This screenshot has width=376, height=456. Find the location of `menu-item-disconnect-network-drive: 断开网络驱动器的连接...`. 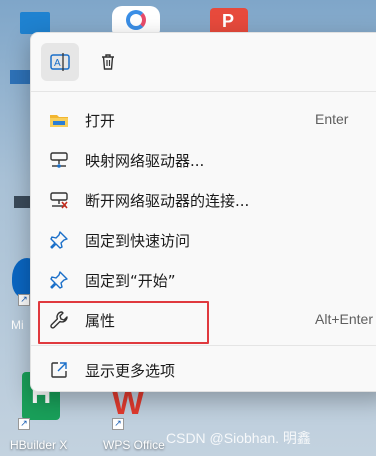

menu-item-disconnect-network-drive: 断开网络驱动器的连接... is located at coordinates (205, 199).